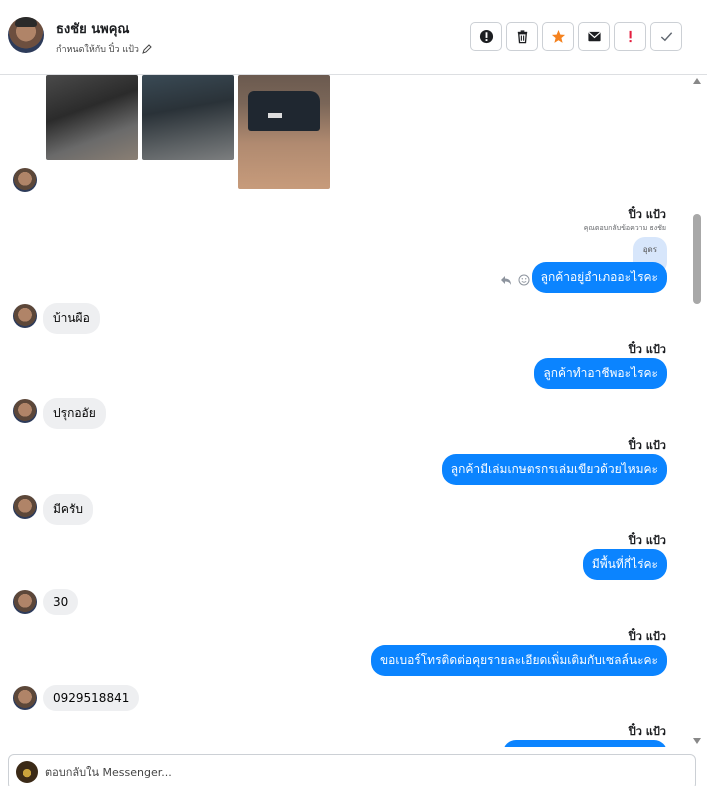  Describe the element at coordinates (284, 111) in the screenshot. I see `truck-photo-subject` at that location.